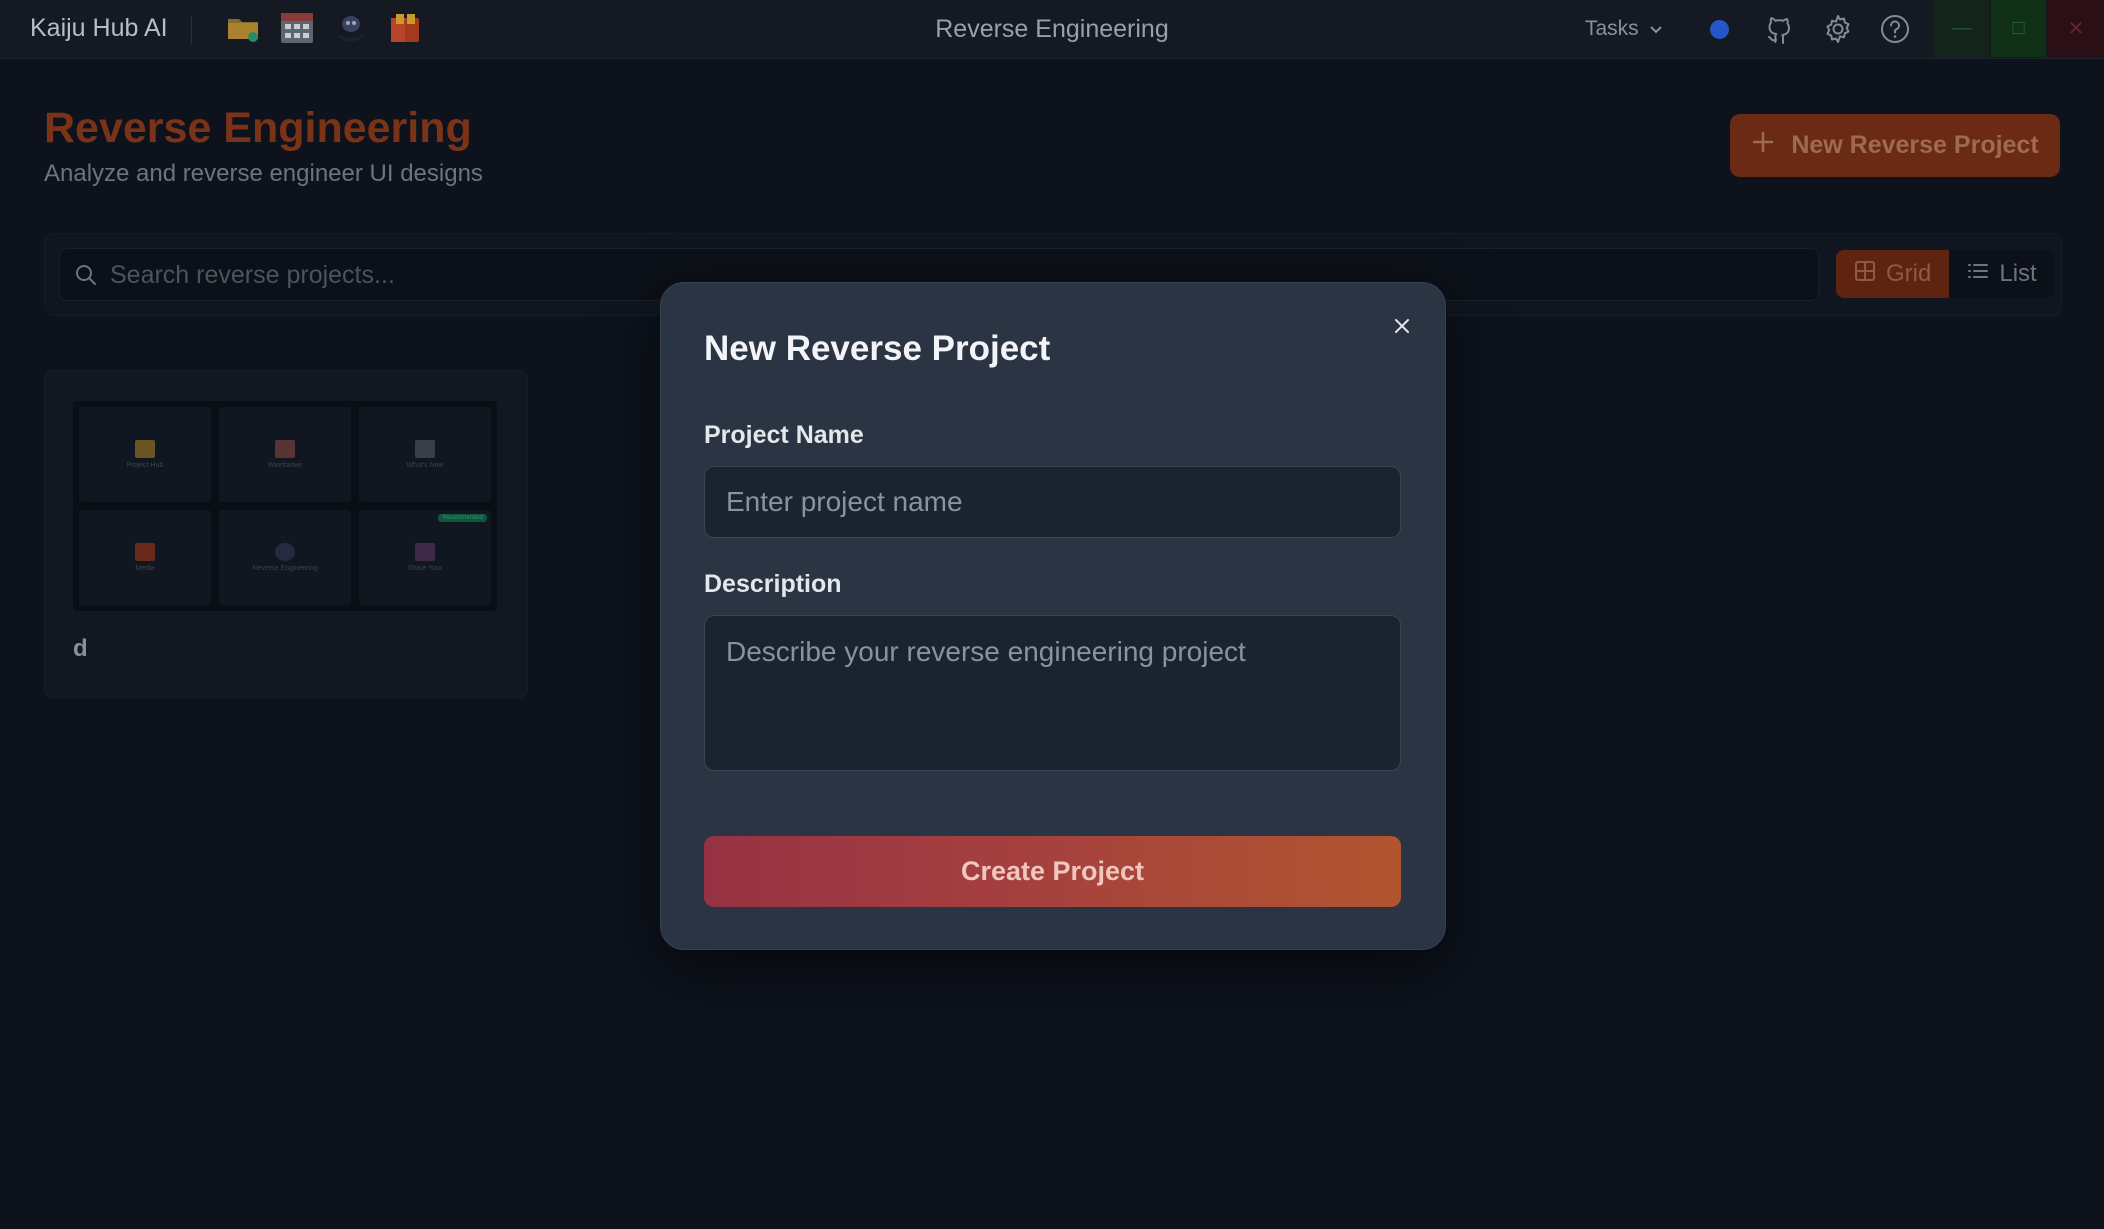  I want to click on status-indicator, so click(1719, 29).